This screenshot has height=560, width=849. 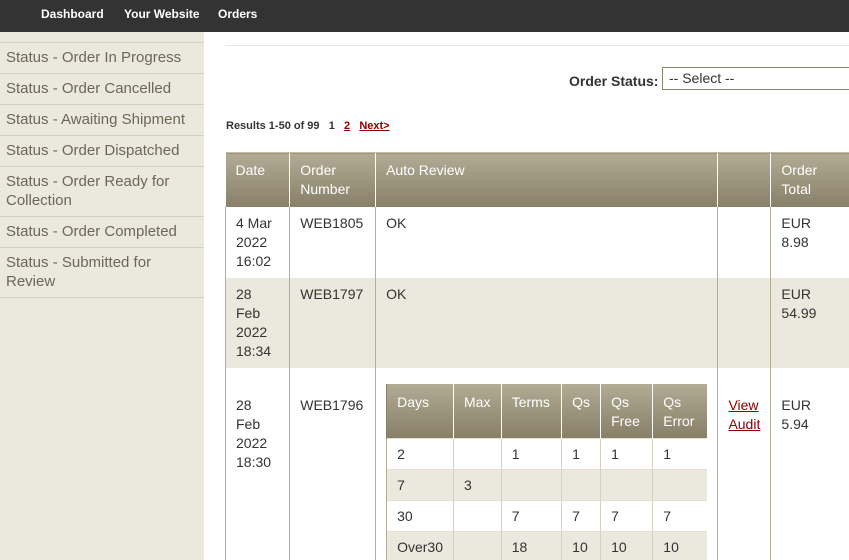 I want to click on col-days: Days, so click(x=420, y=411).